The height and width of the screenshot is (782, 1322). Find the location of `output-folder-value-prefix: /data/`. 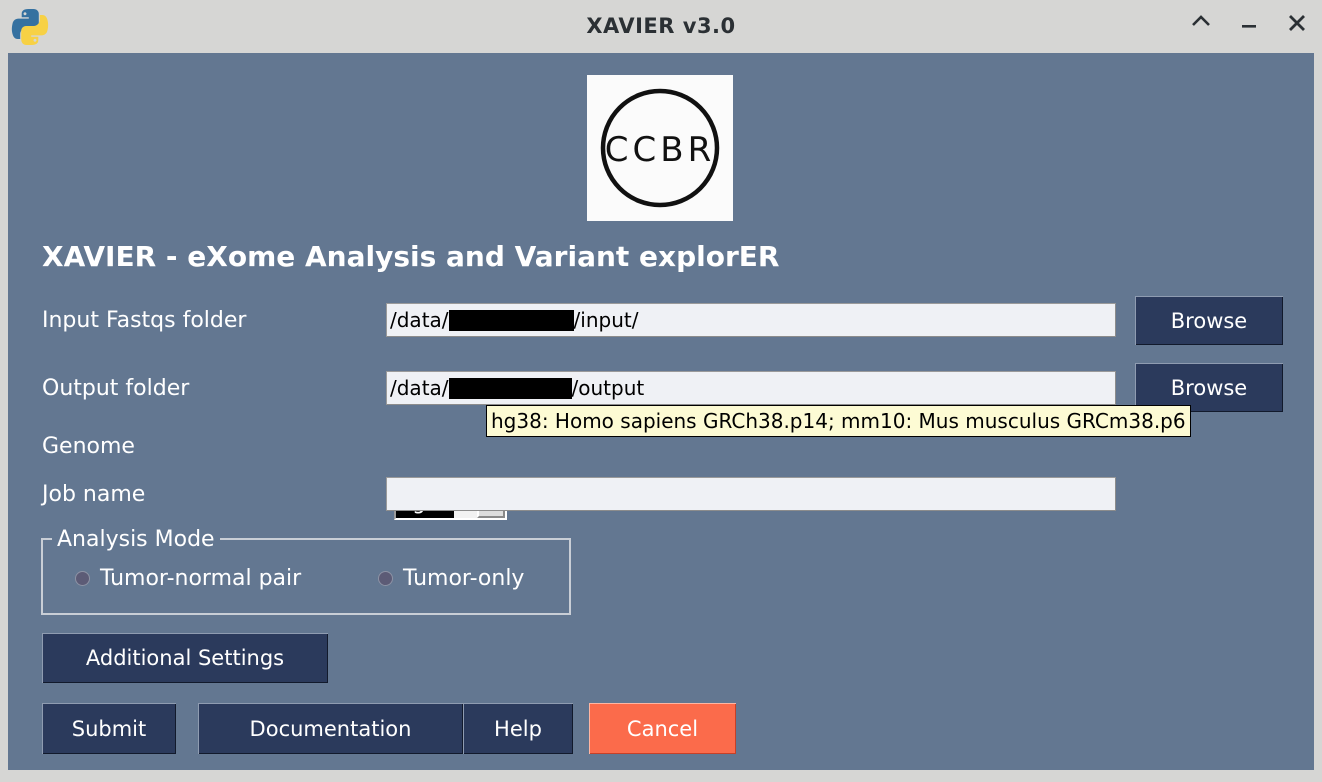

output-folder-value-prefix: /data/ is located at coordinates (419, 388).